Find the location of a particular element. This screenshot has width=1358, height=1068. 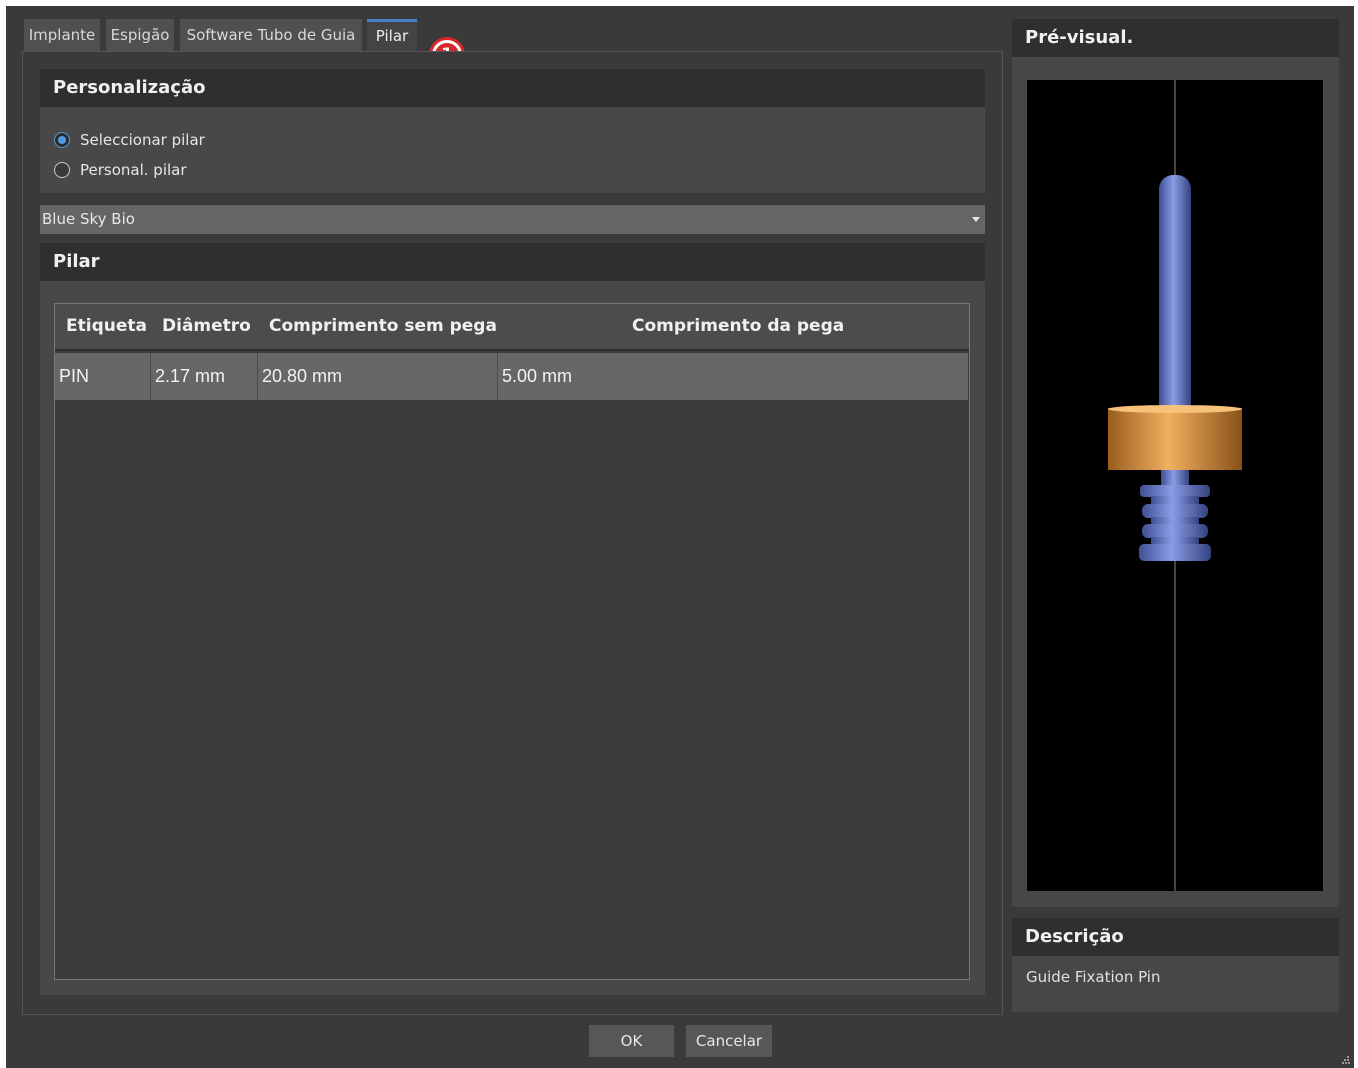

resize-grip-icon is located at coordinates (1346, 1060).